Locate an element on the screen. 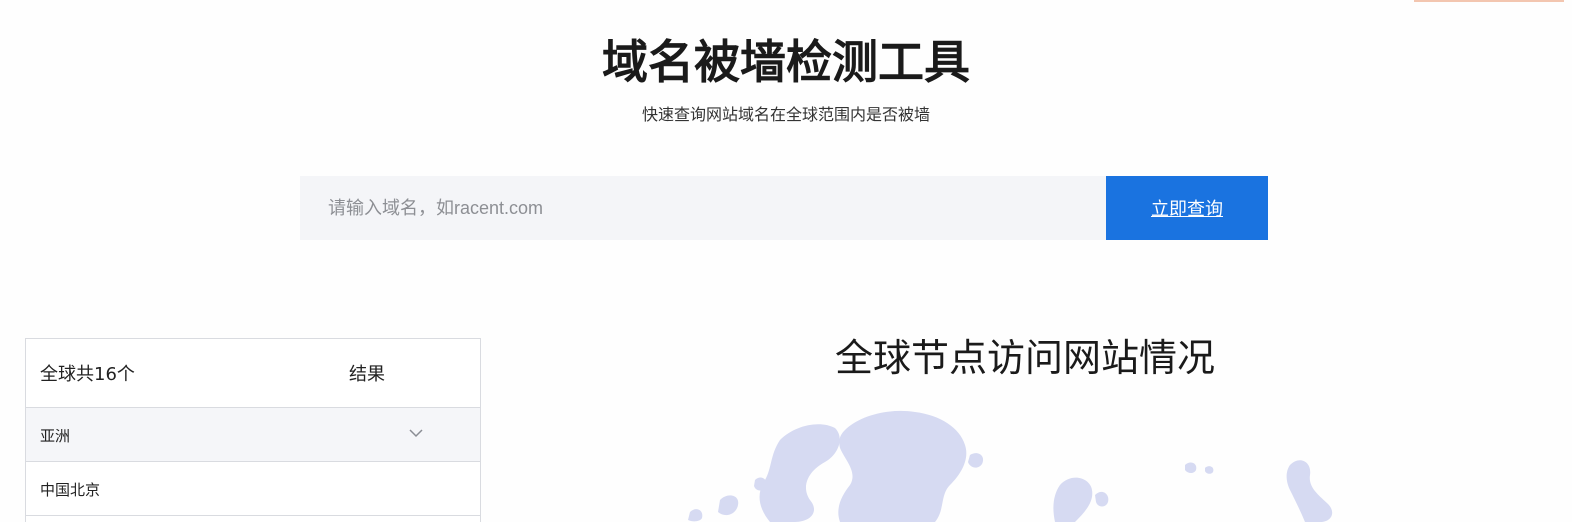 This screenshot has width=1572, height=522. node-total-label: 全球共16个 is located at coordinates (87, 374).